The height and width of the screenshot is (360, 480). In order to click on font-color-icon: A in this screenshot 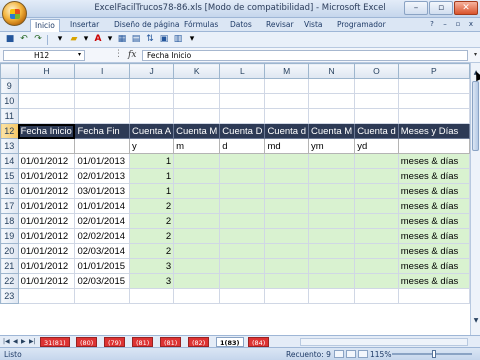, I will do `click(98, 39)`.